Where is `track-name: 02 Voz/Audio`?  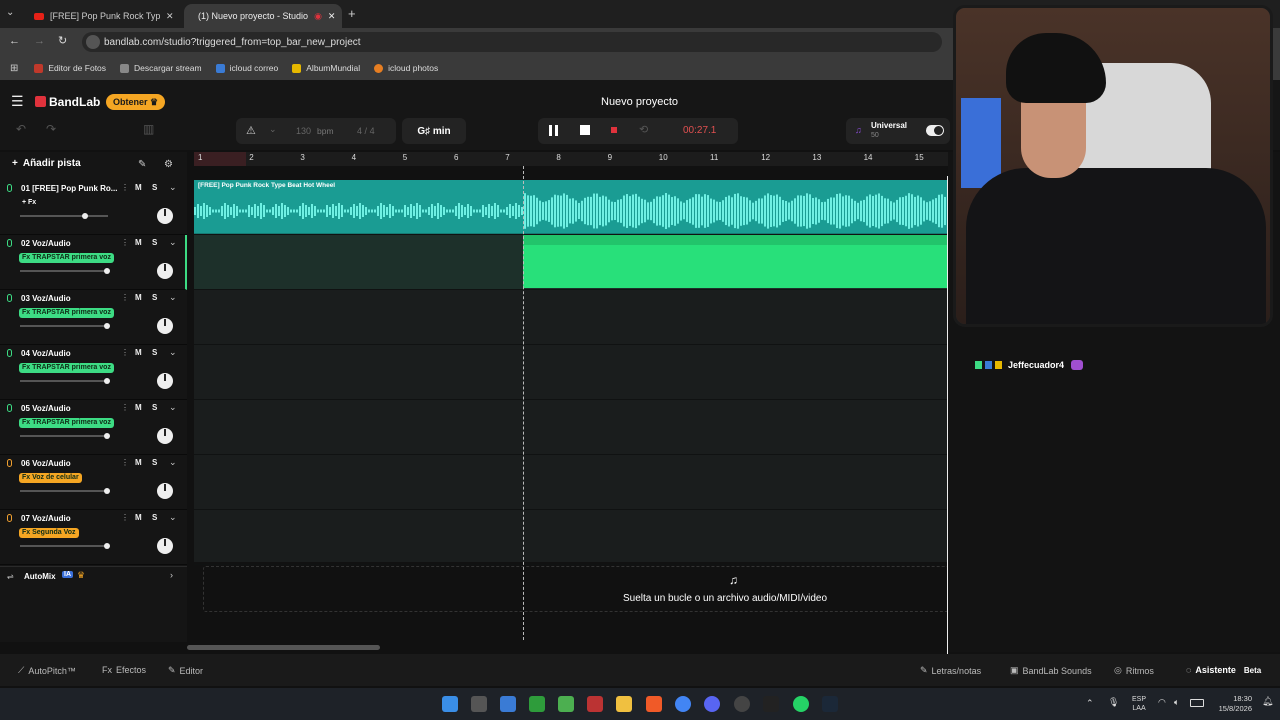
track-name: 02 Voz/Audio is located at coordinates (46, 243).